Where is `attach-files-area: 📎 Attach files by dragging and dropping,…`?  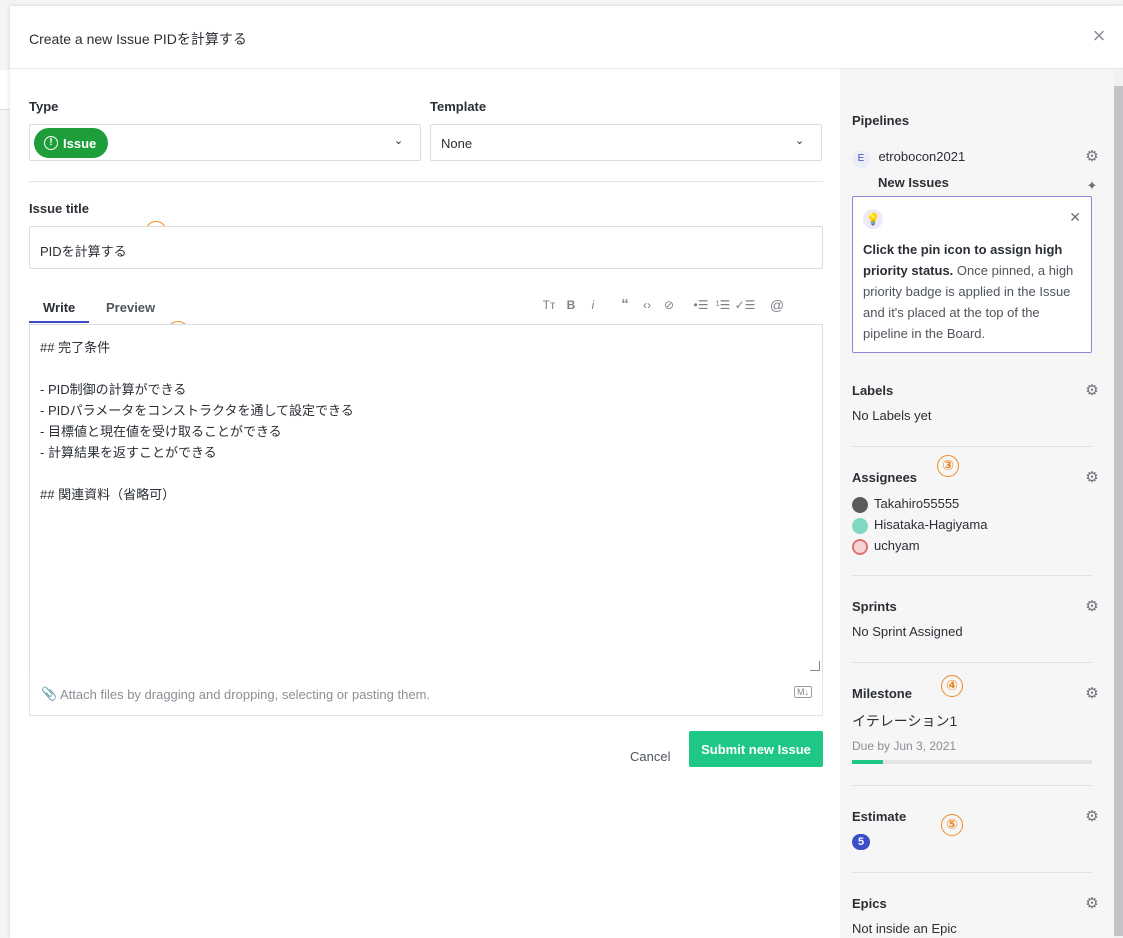 attach-files-area: 📎 Attach files by dragging and dropping,… is located at coordinates (426, 694).